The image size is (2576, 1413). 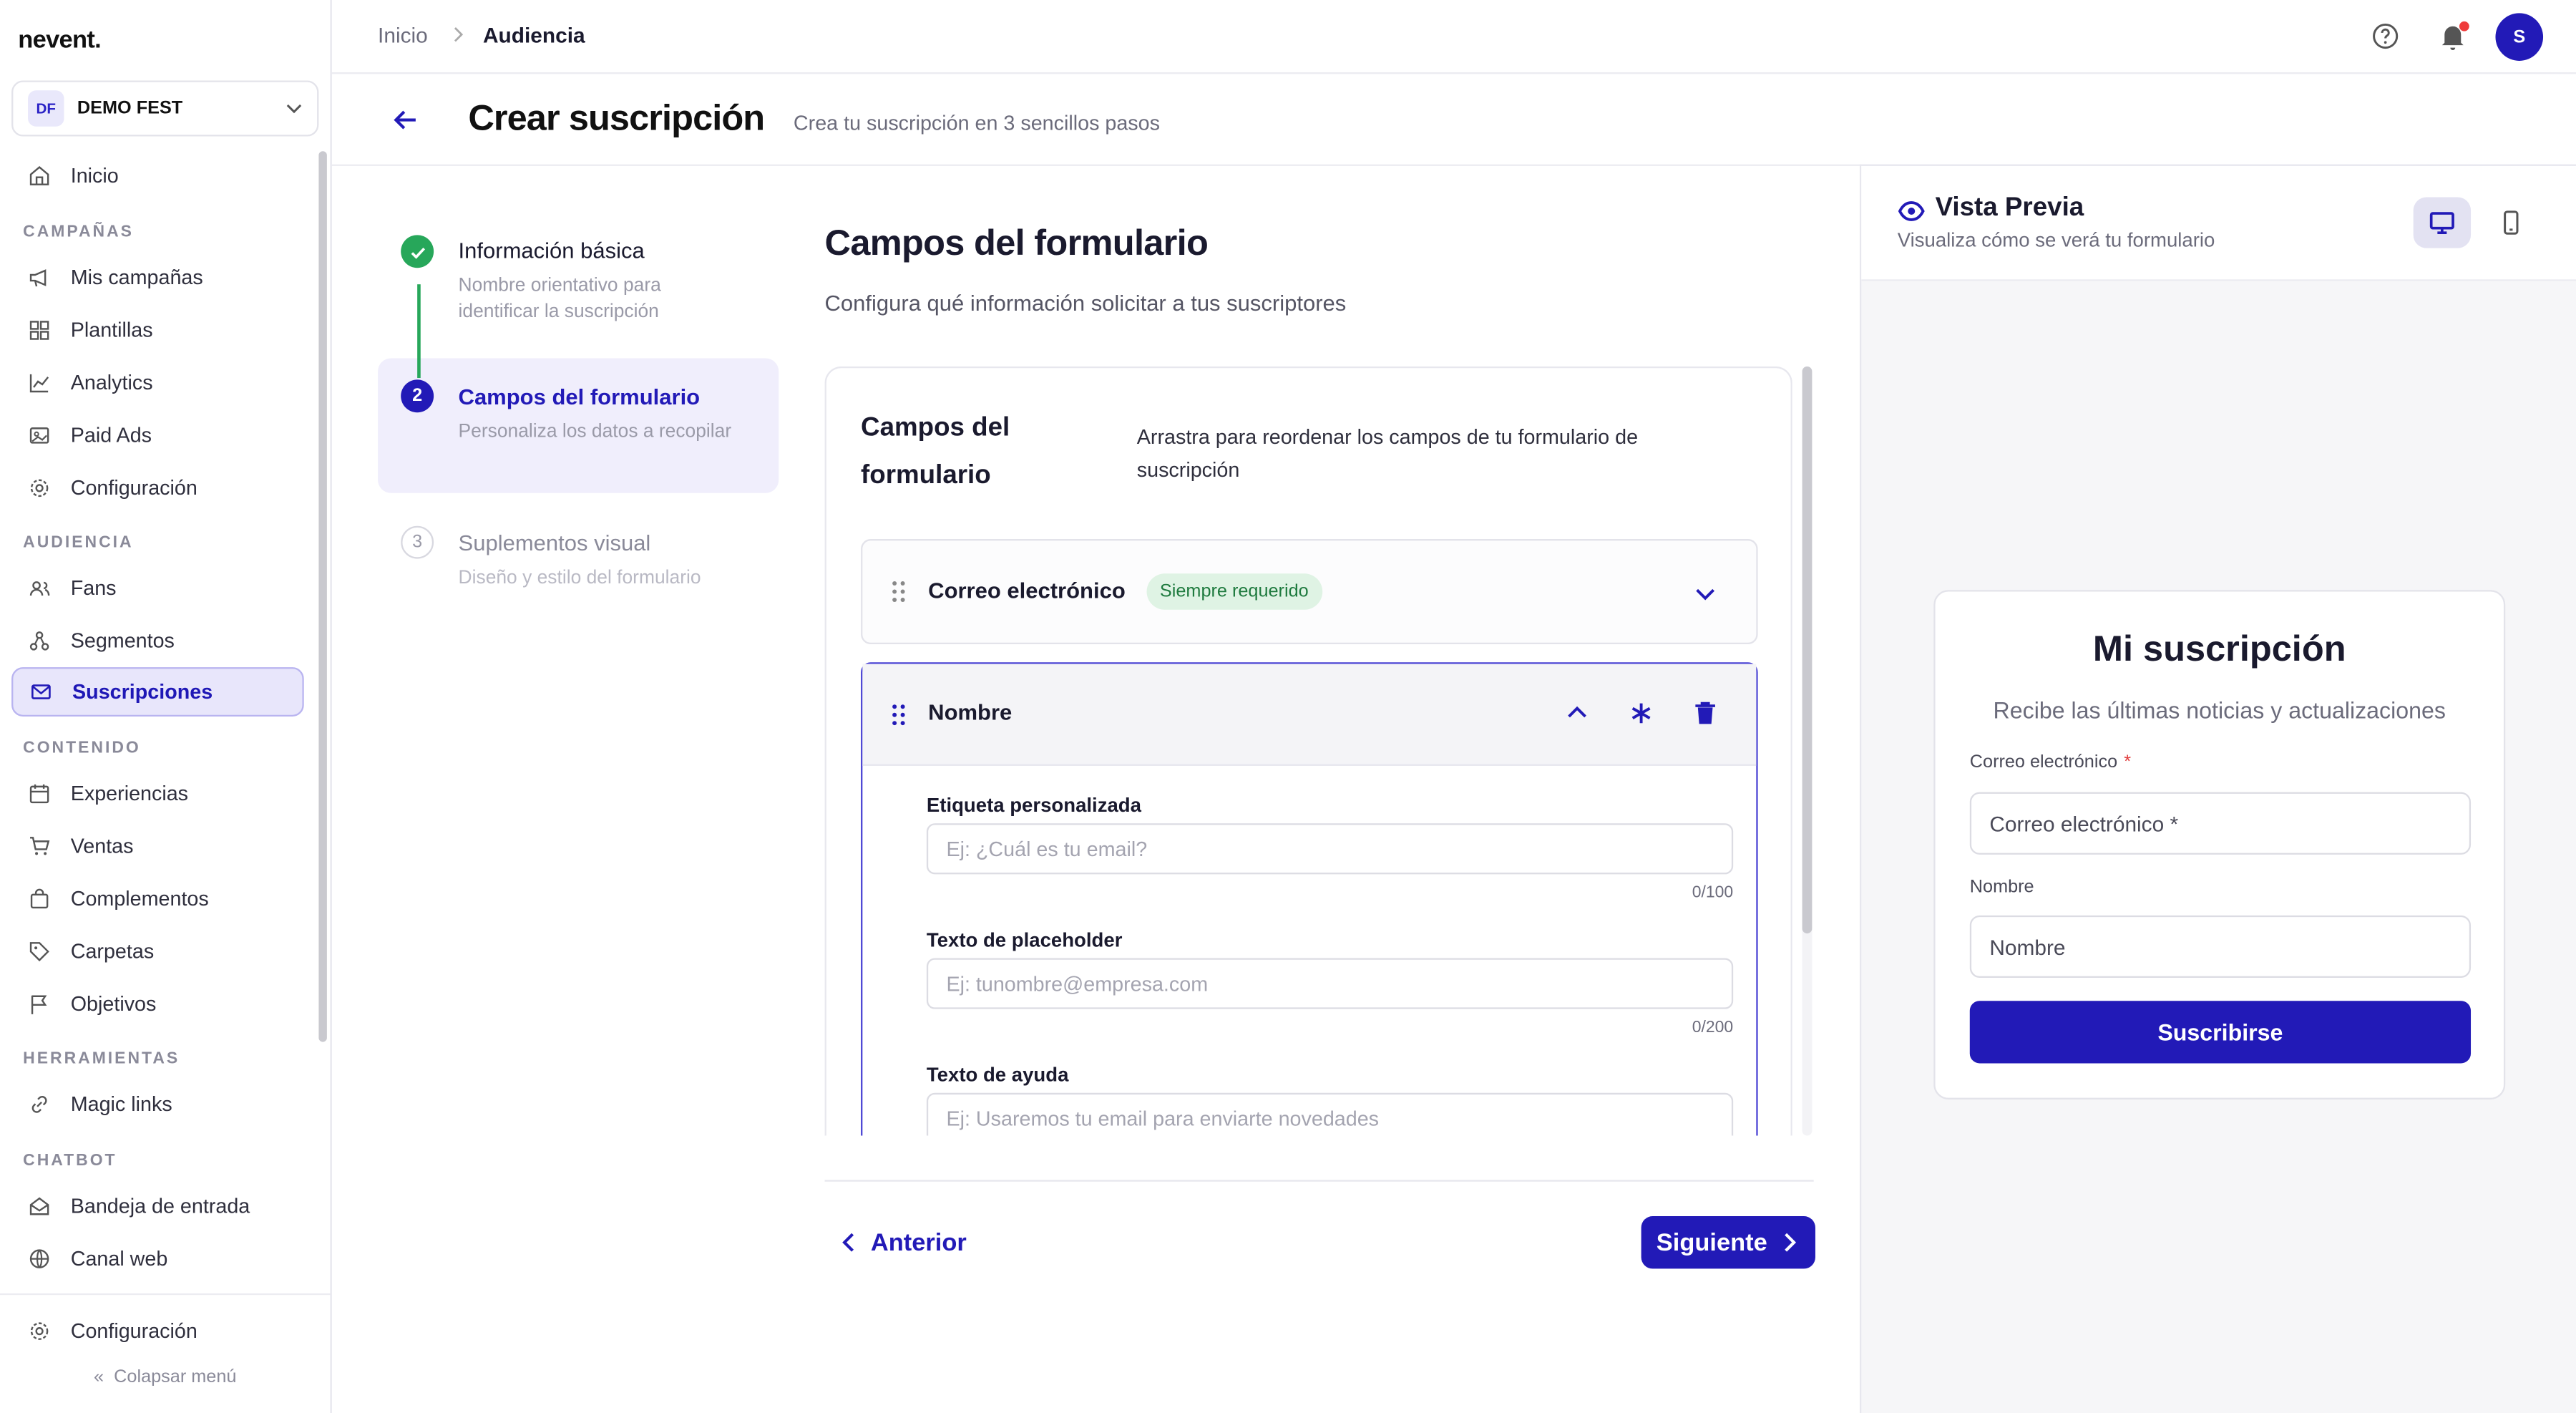 What do you see at coordinates (157, 846) in the screenshot?
I see `sidebar-item-sales: Ventas` at bounding box center [157, 846].